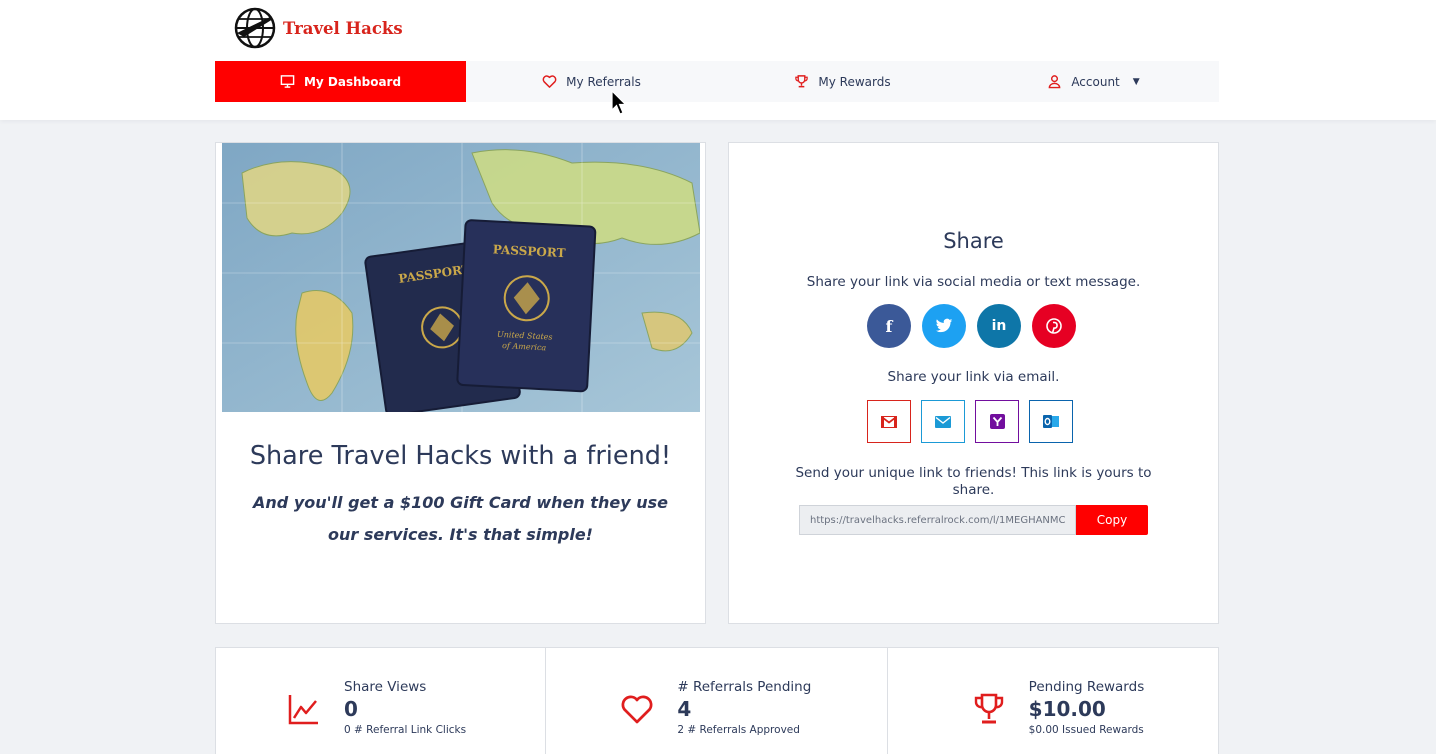 This screenshot has height=754, width=1436. What do you see at coordinates (381, 701) in the screenshot?
I see `stat-share-views: Share Views 0 0 # Referral Link Clicks` at bounding box center [381, 701].